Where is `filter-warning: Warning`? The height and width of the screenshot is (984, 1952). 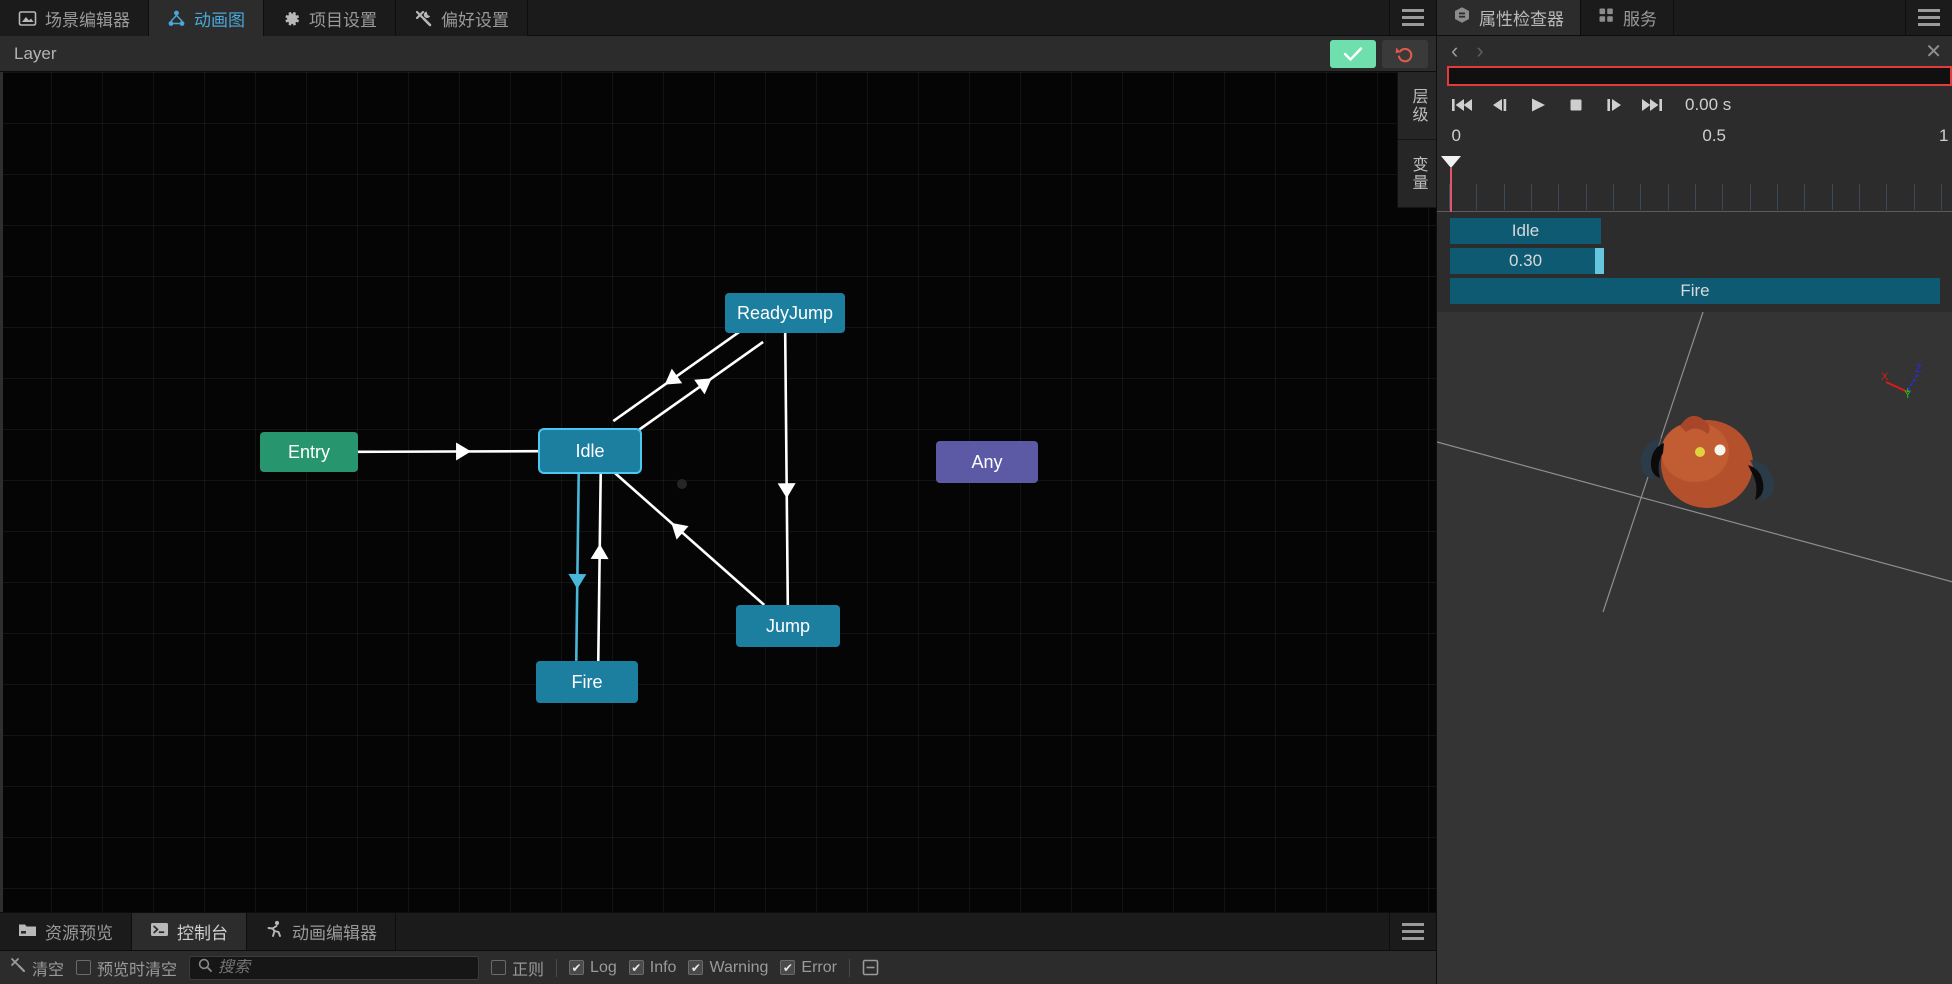 filter-warning: Warning is located at coordinates (728, 968).